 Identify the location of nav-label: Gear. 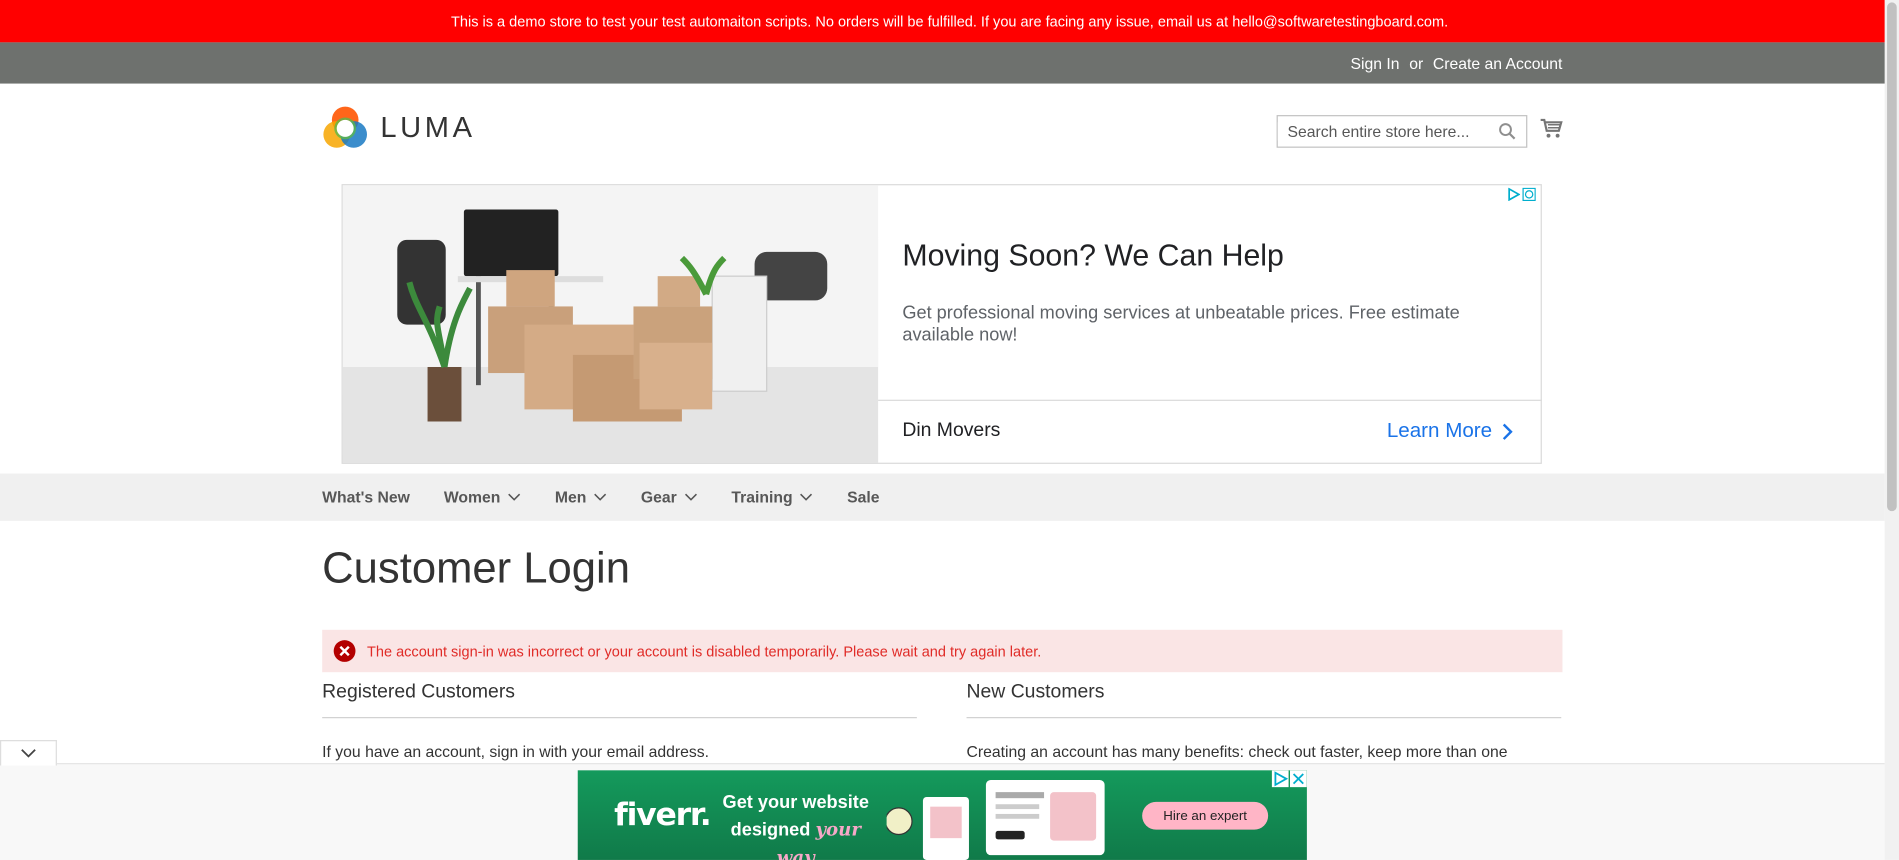
(658, 497).